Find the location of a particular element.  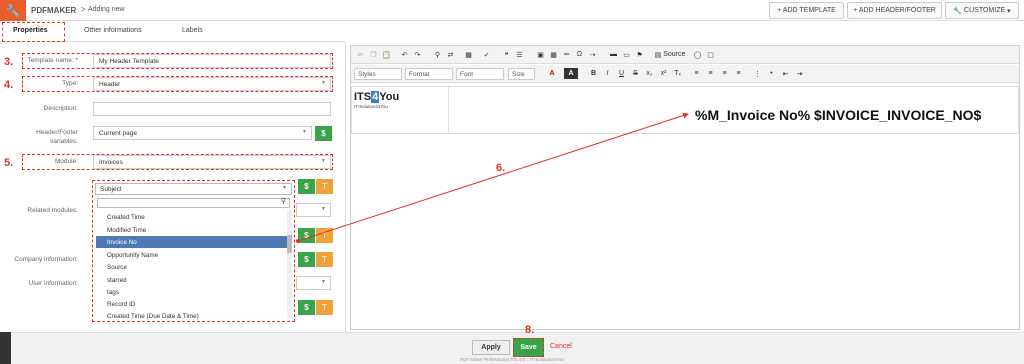

insert-field-button: $ is located at coordinates (306, 186).